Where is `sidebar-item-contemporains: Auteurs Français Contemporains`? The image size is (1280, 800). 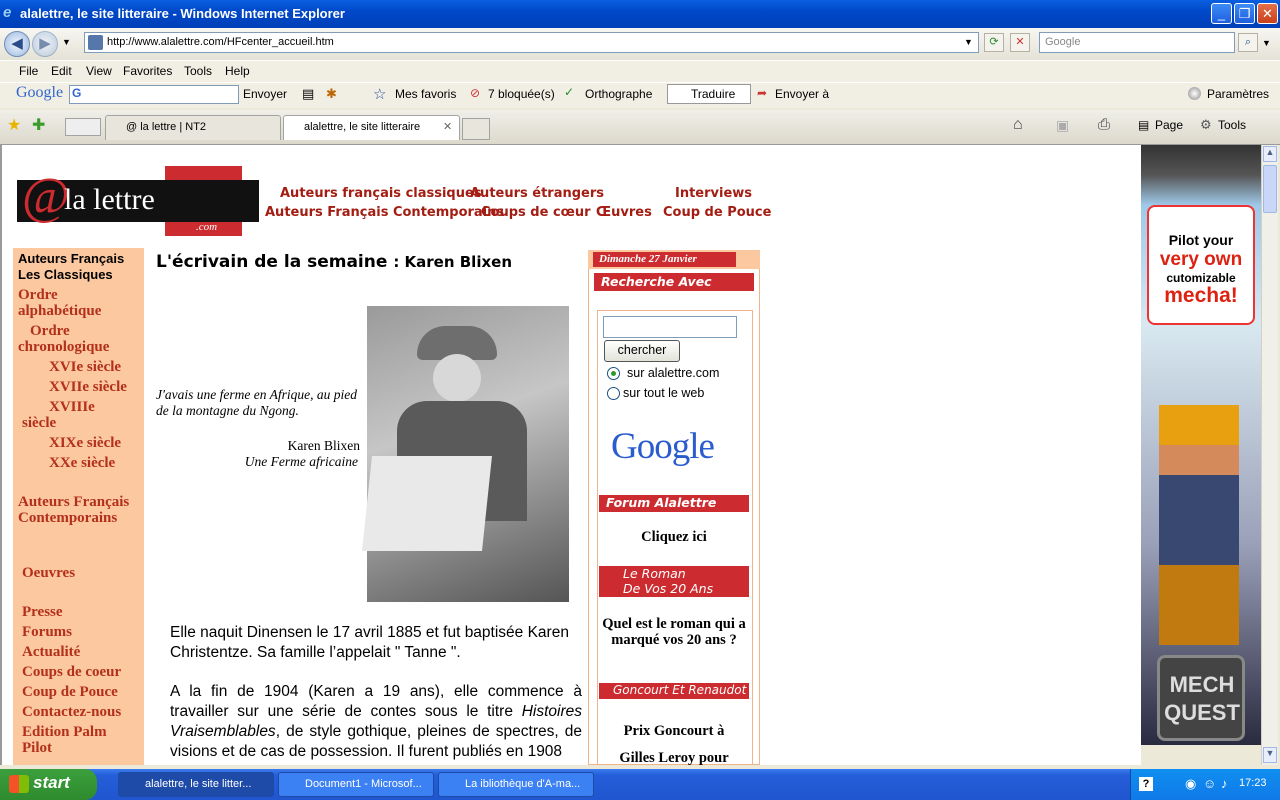
sidebar-item-contemporains: Auteurs Français Contemporains is located at coordinates (75, 510).